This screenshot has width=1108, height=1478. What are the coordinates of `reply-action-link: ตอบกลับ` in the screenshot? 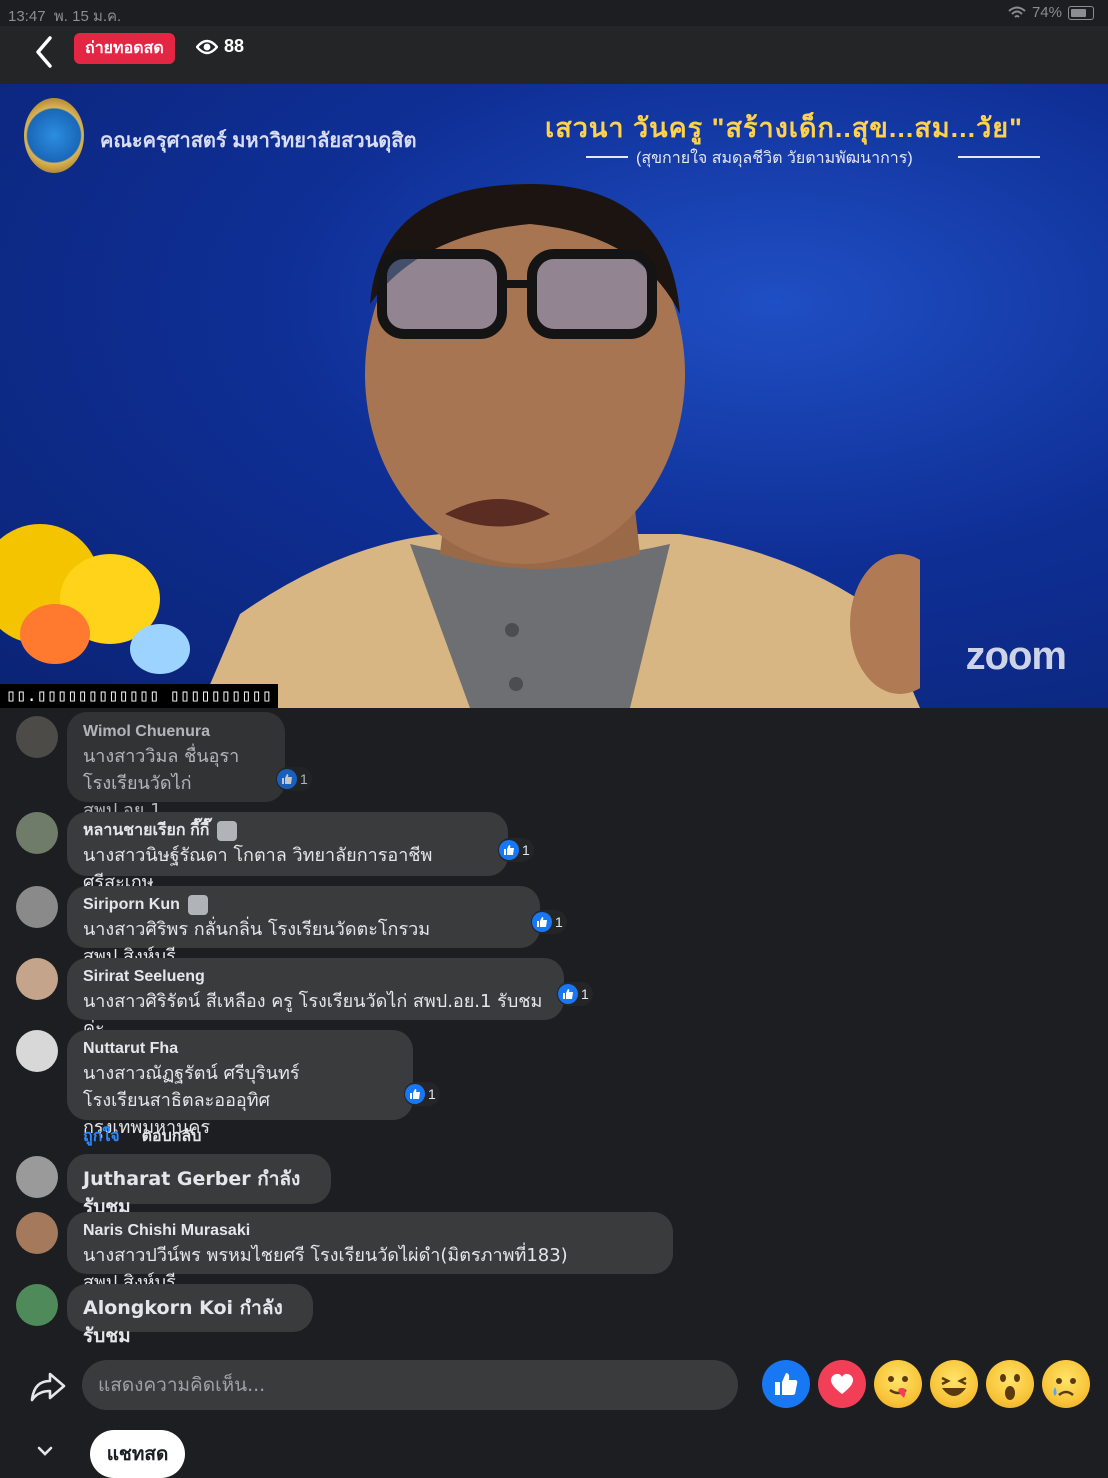 It's located at (172, 1136).